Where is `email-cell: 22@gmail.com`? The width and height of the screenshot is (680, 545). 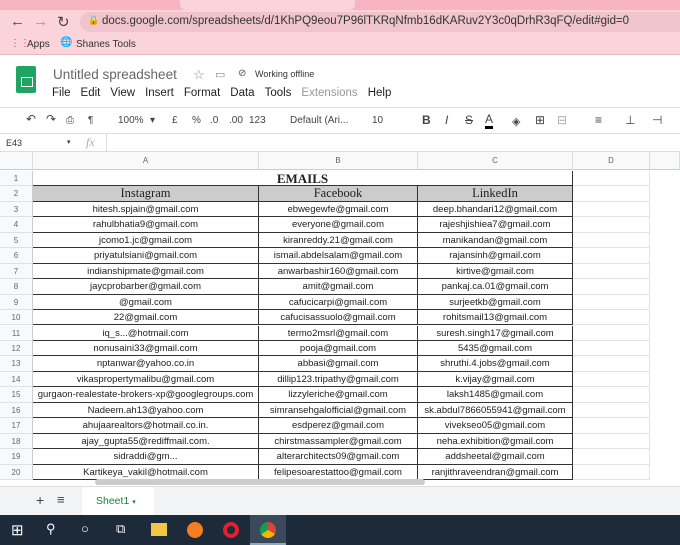
email-cell: 22@gmail.com is located at coordinates (146, 318).